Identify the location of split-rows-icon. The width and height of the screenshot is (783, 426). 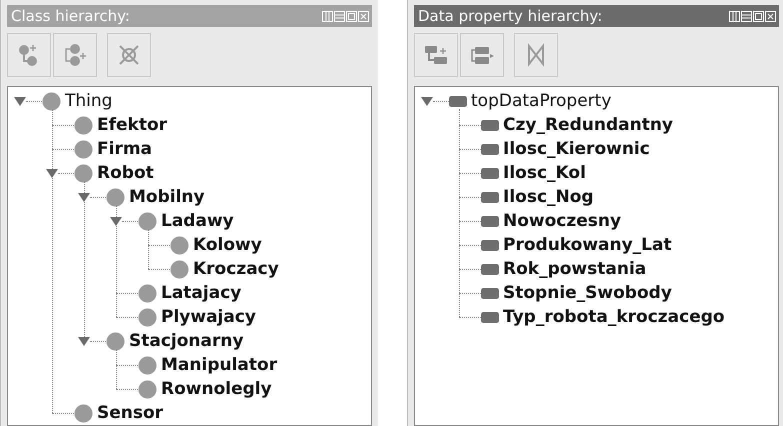
(746, 16).